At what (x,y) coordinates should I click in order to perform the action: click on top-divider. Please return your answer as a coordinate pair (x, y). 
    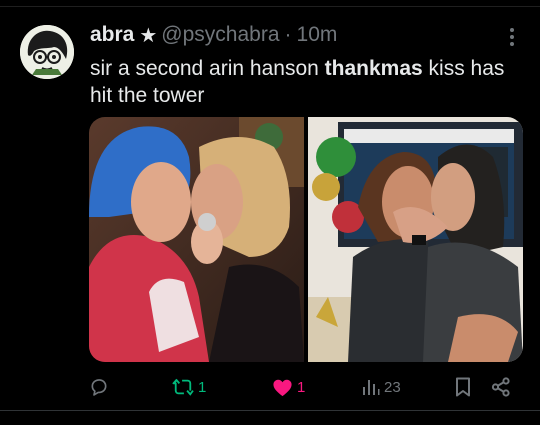
    Looking at the image, I should click on (270, 6).